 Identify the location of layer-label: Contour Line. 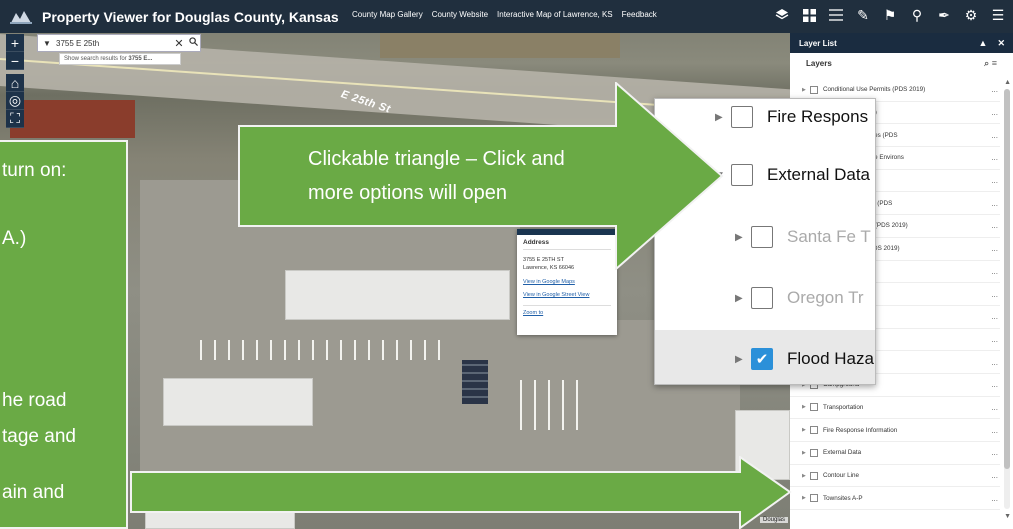
(841, 476).